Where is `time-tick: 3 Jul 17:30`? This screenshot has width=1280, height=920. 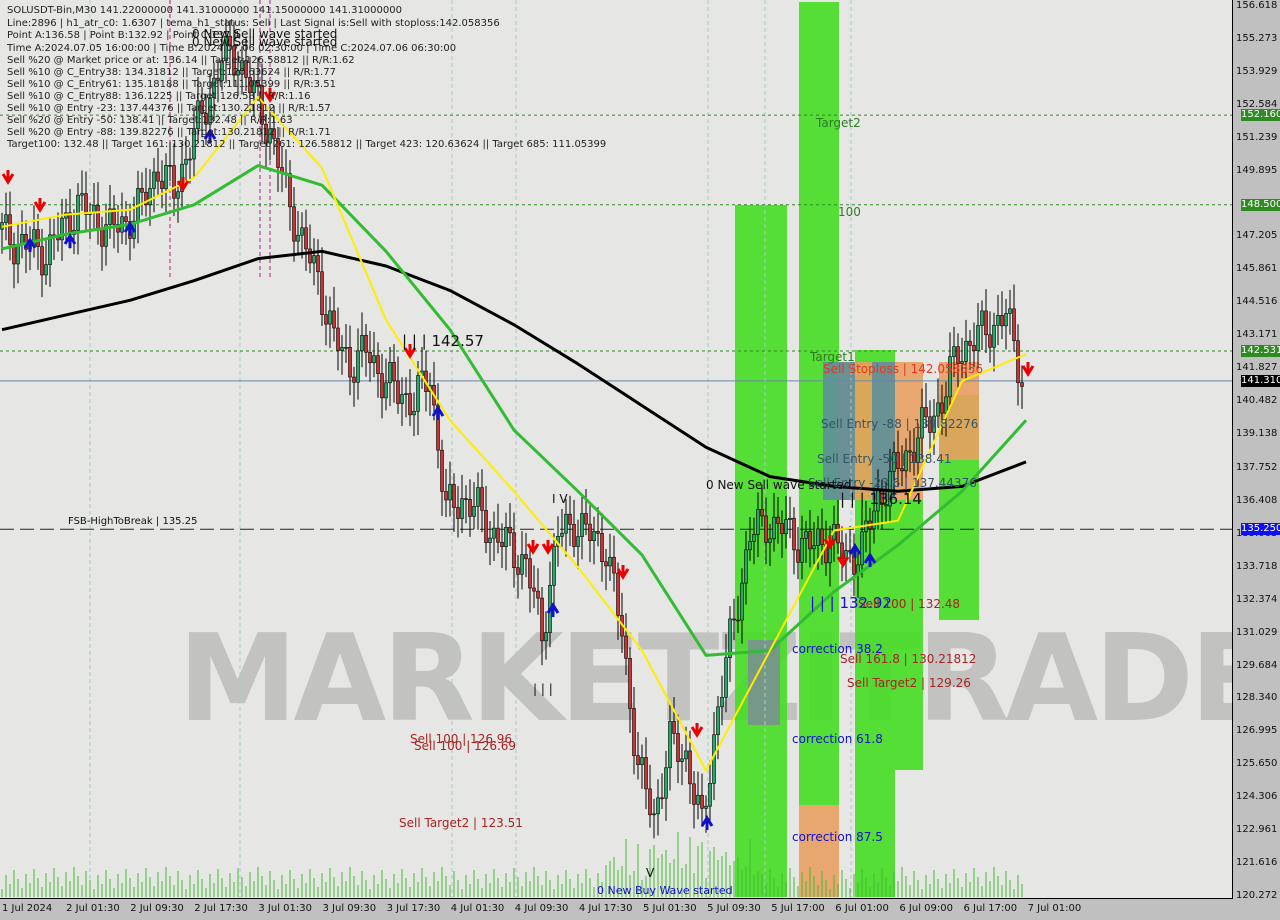
time-tick: 3 Jul 17:30 is located at coordinates (413, 908).